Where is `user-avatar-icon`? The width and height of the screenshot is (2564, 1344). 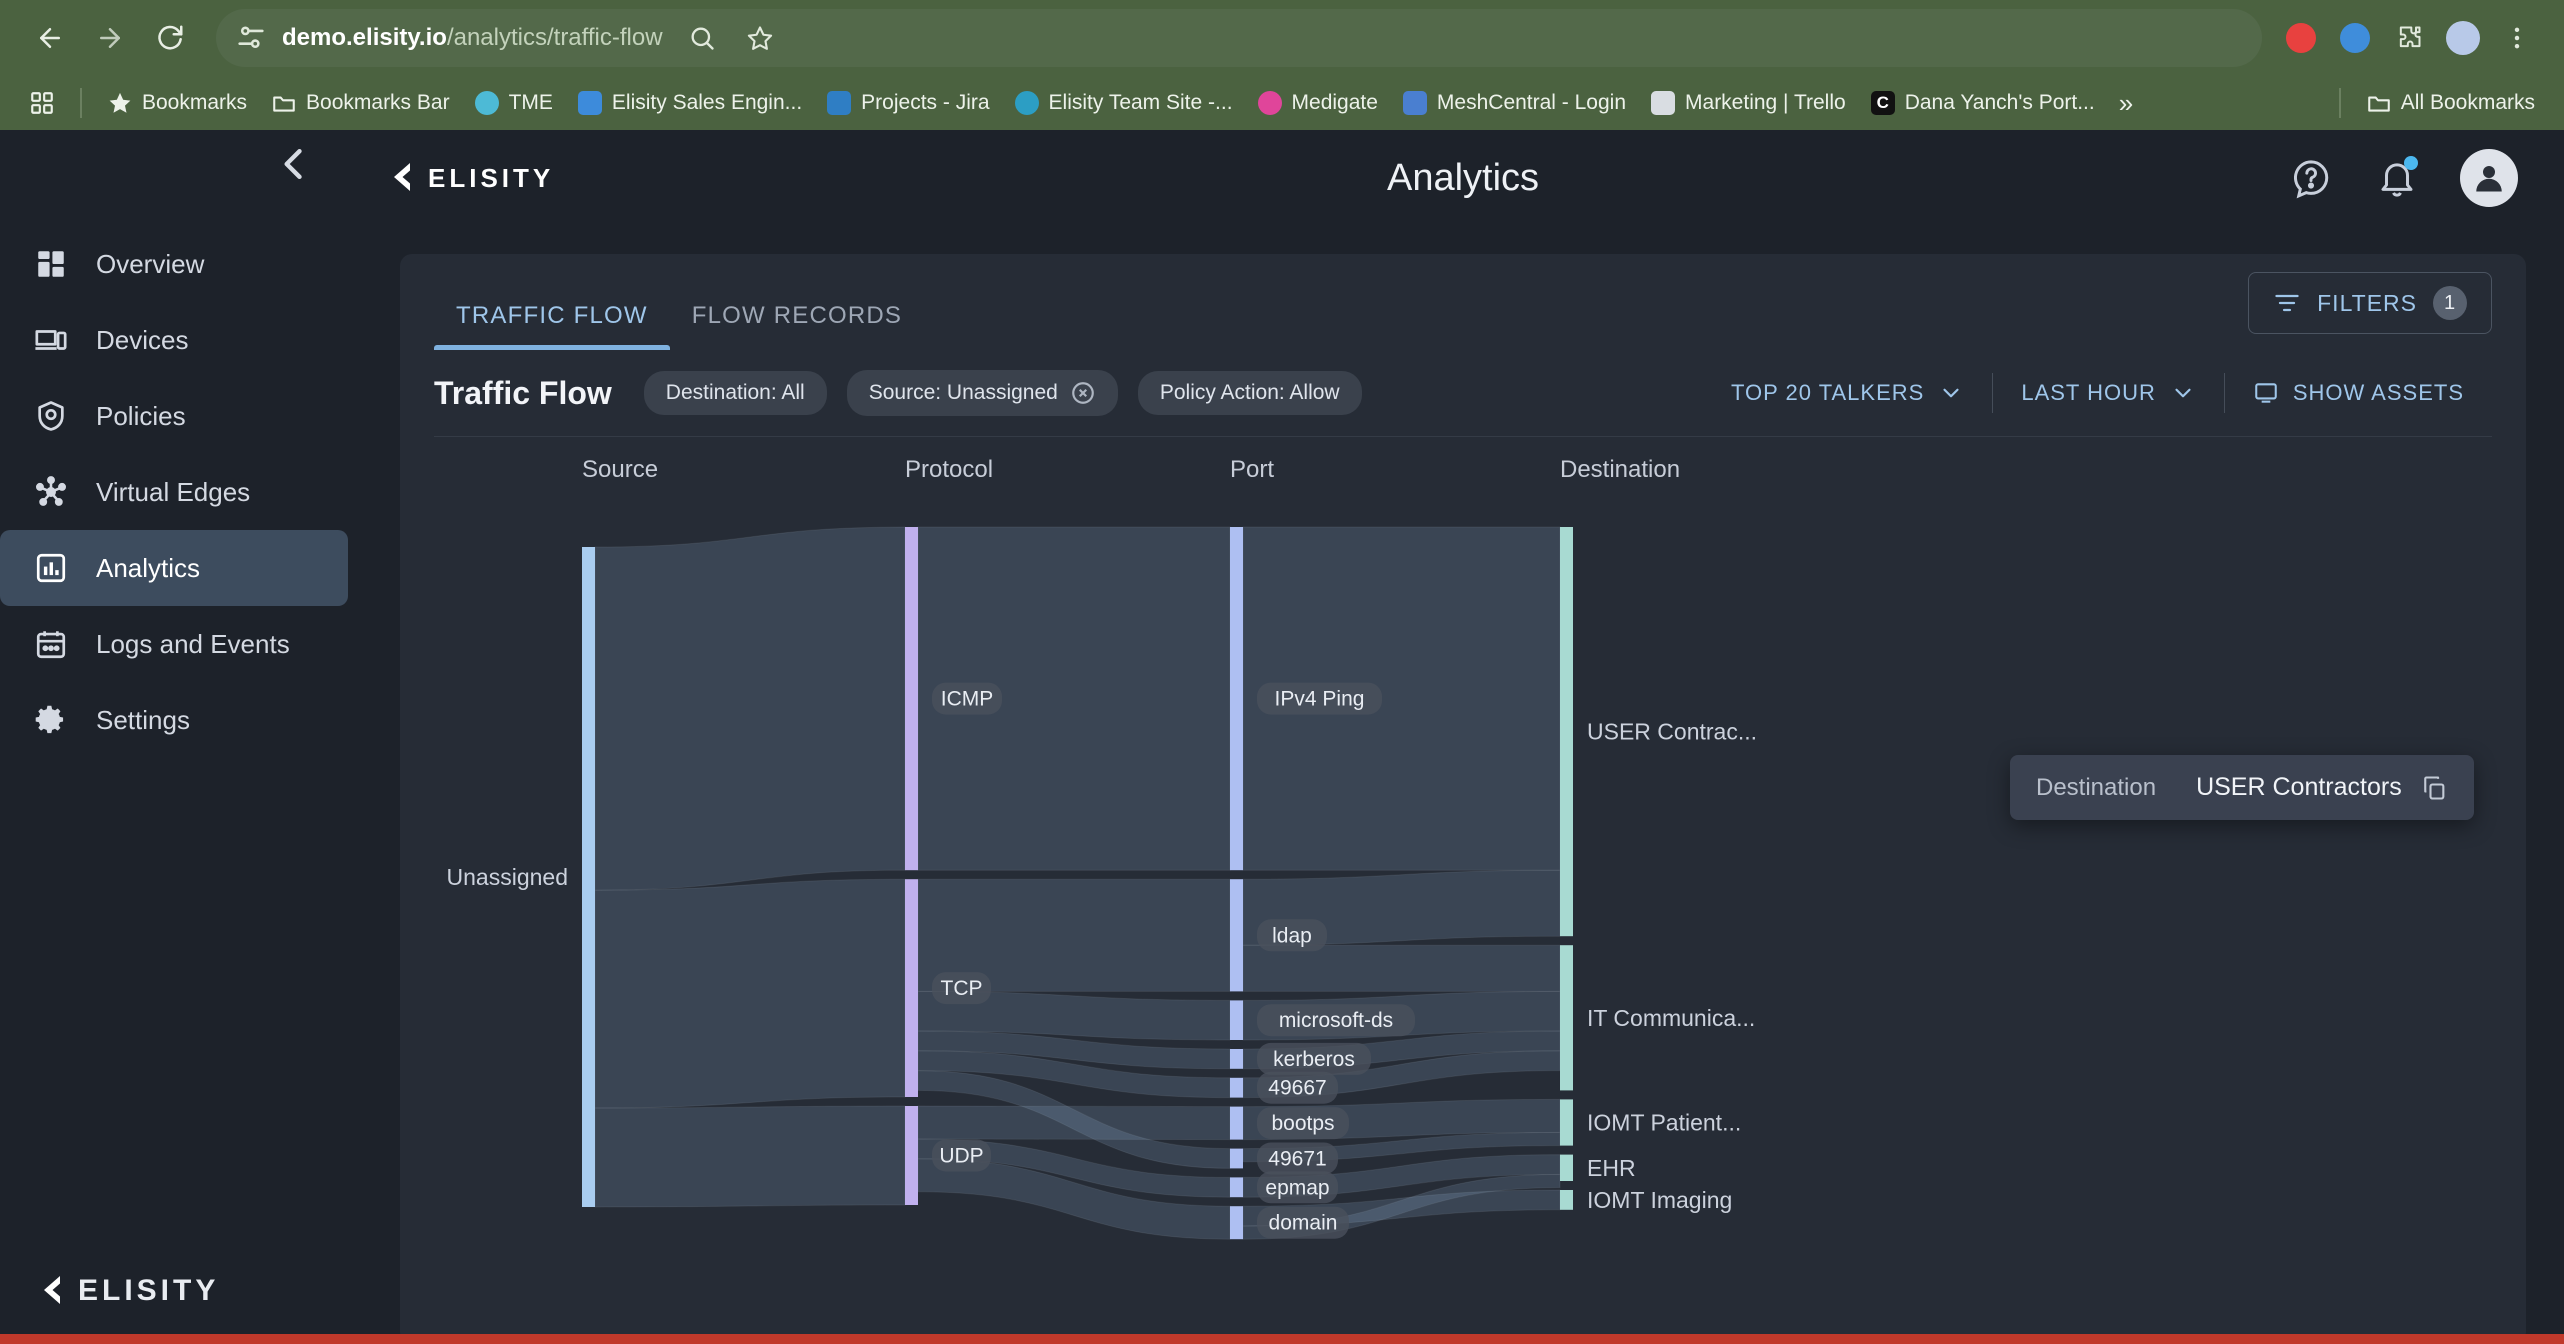 user-avatar-icon is located at coordinates (2489, 178).